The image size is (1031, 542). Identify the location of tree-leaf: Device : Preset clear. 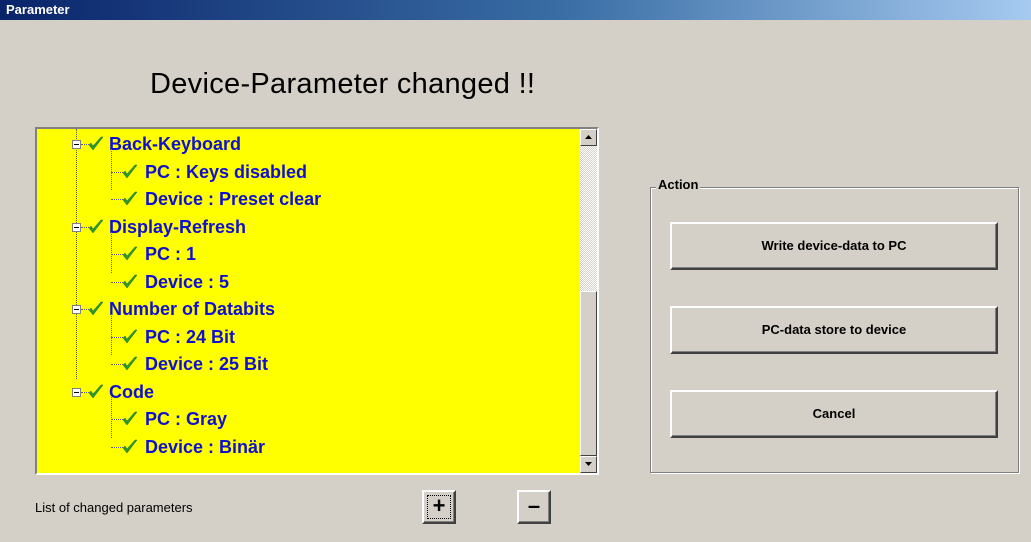
(307, 199).